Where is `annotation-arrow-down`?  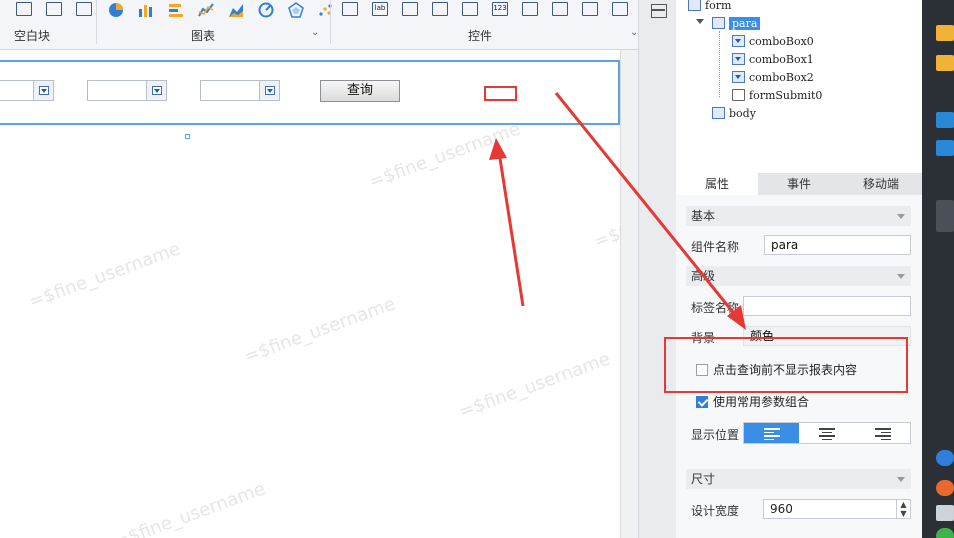
annotation-arrow-down is located at coordinates (646, 204).